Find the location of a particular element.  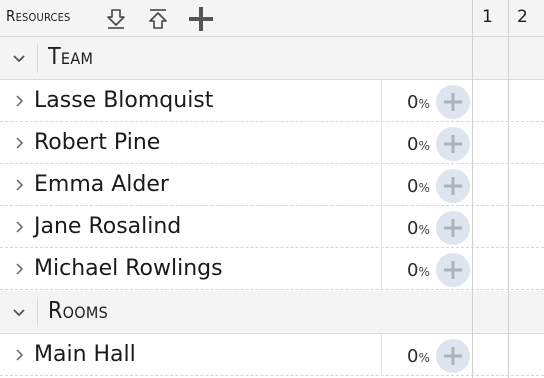

resource-name: Robert Pine is located at coordinates (97, 142).